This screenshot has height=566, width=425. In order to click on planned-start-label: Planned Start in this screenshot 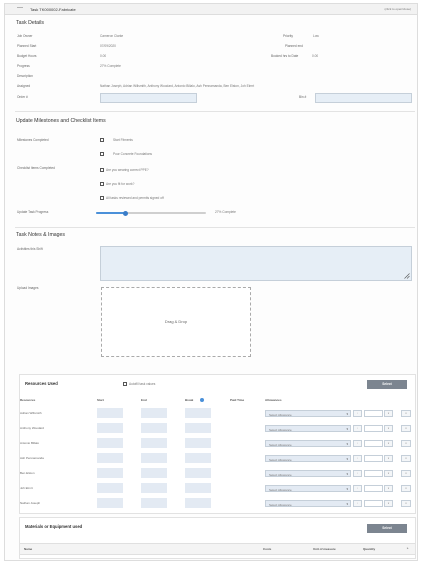, I will do `click(27, 46)`.